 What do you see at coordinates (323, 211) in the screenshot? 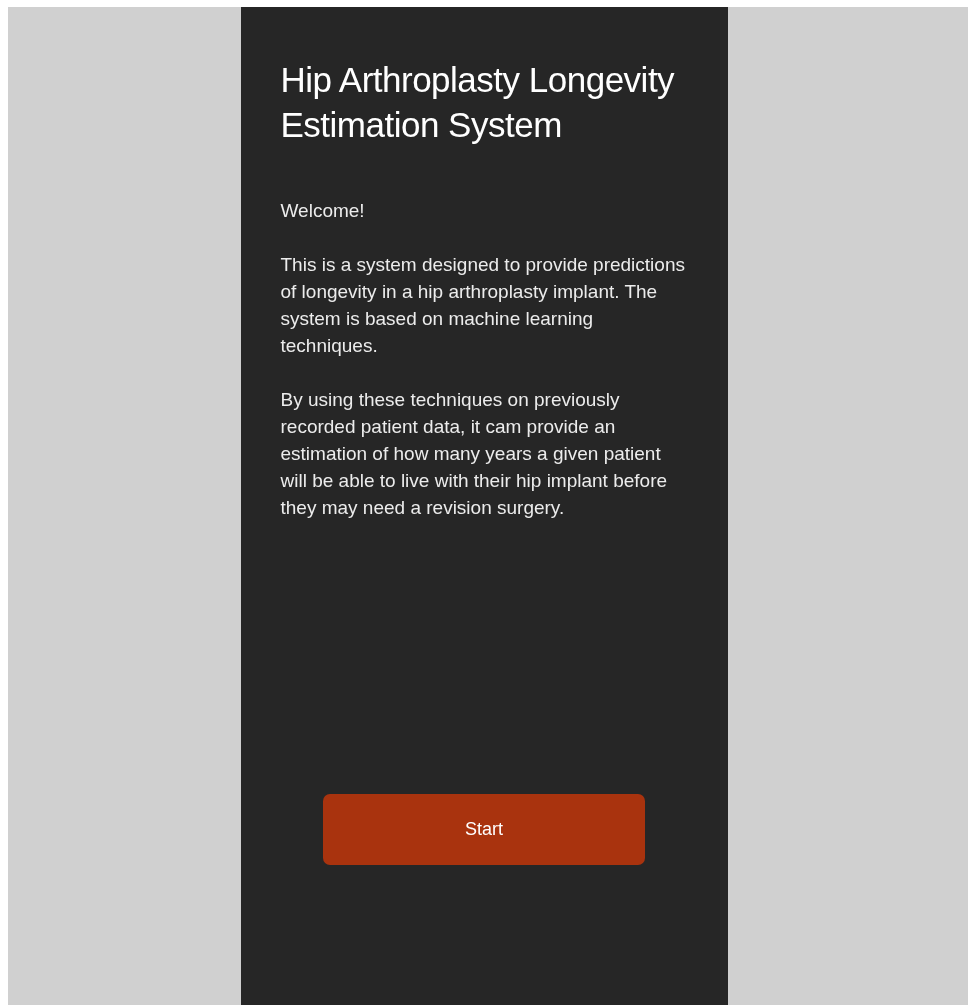
I see `paragraph: Welcome!` at bounding box center [323, 211].